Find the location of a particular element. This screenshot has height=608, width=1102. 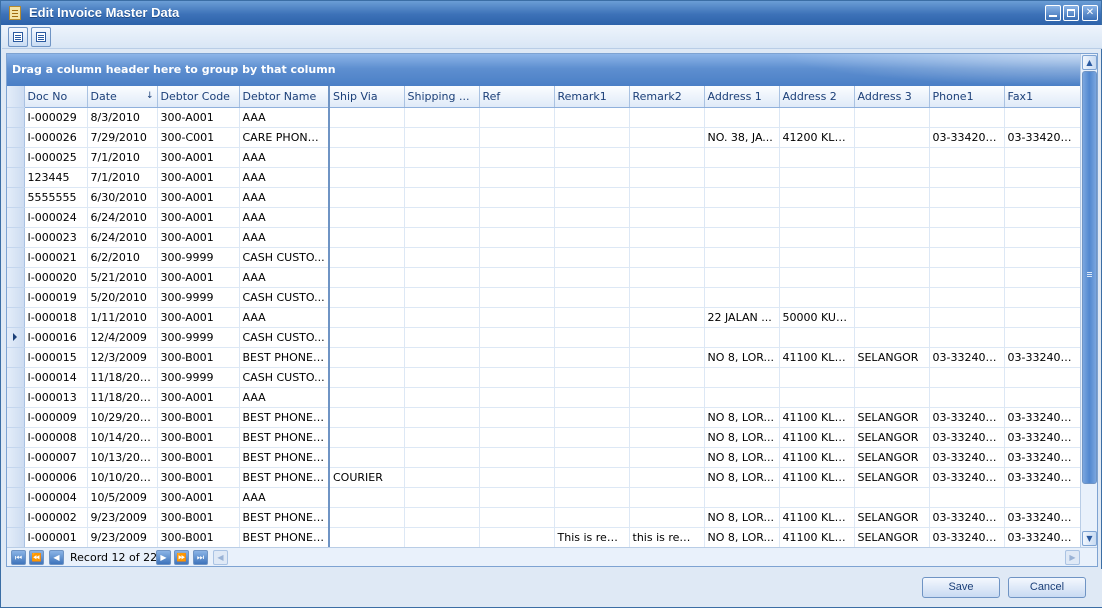

cell-debtor-code: 300-9999 is located at coordinates (198, 257).